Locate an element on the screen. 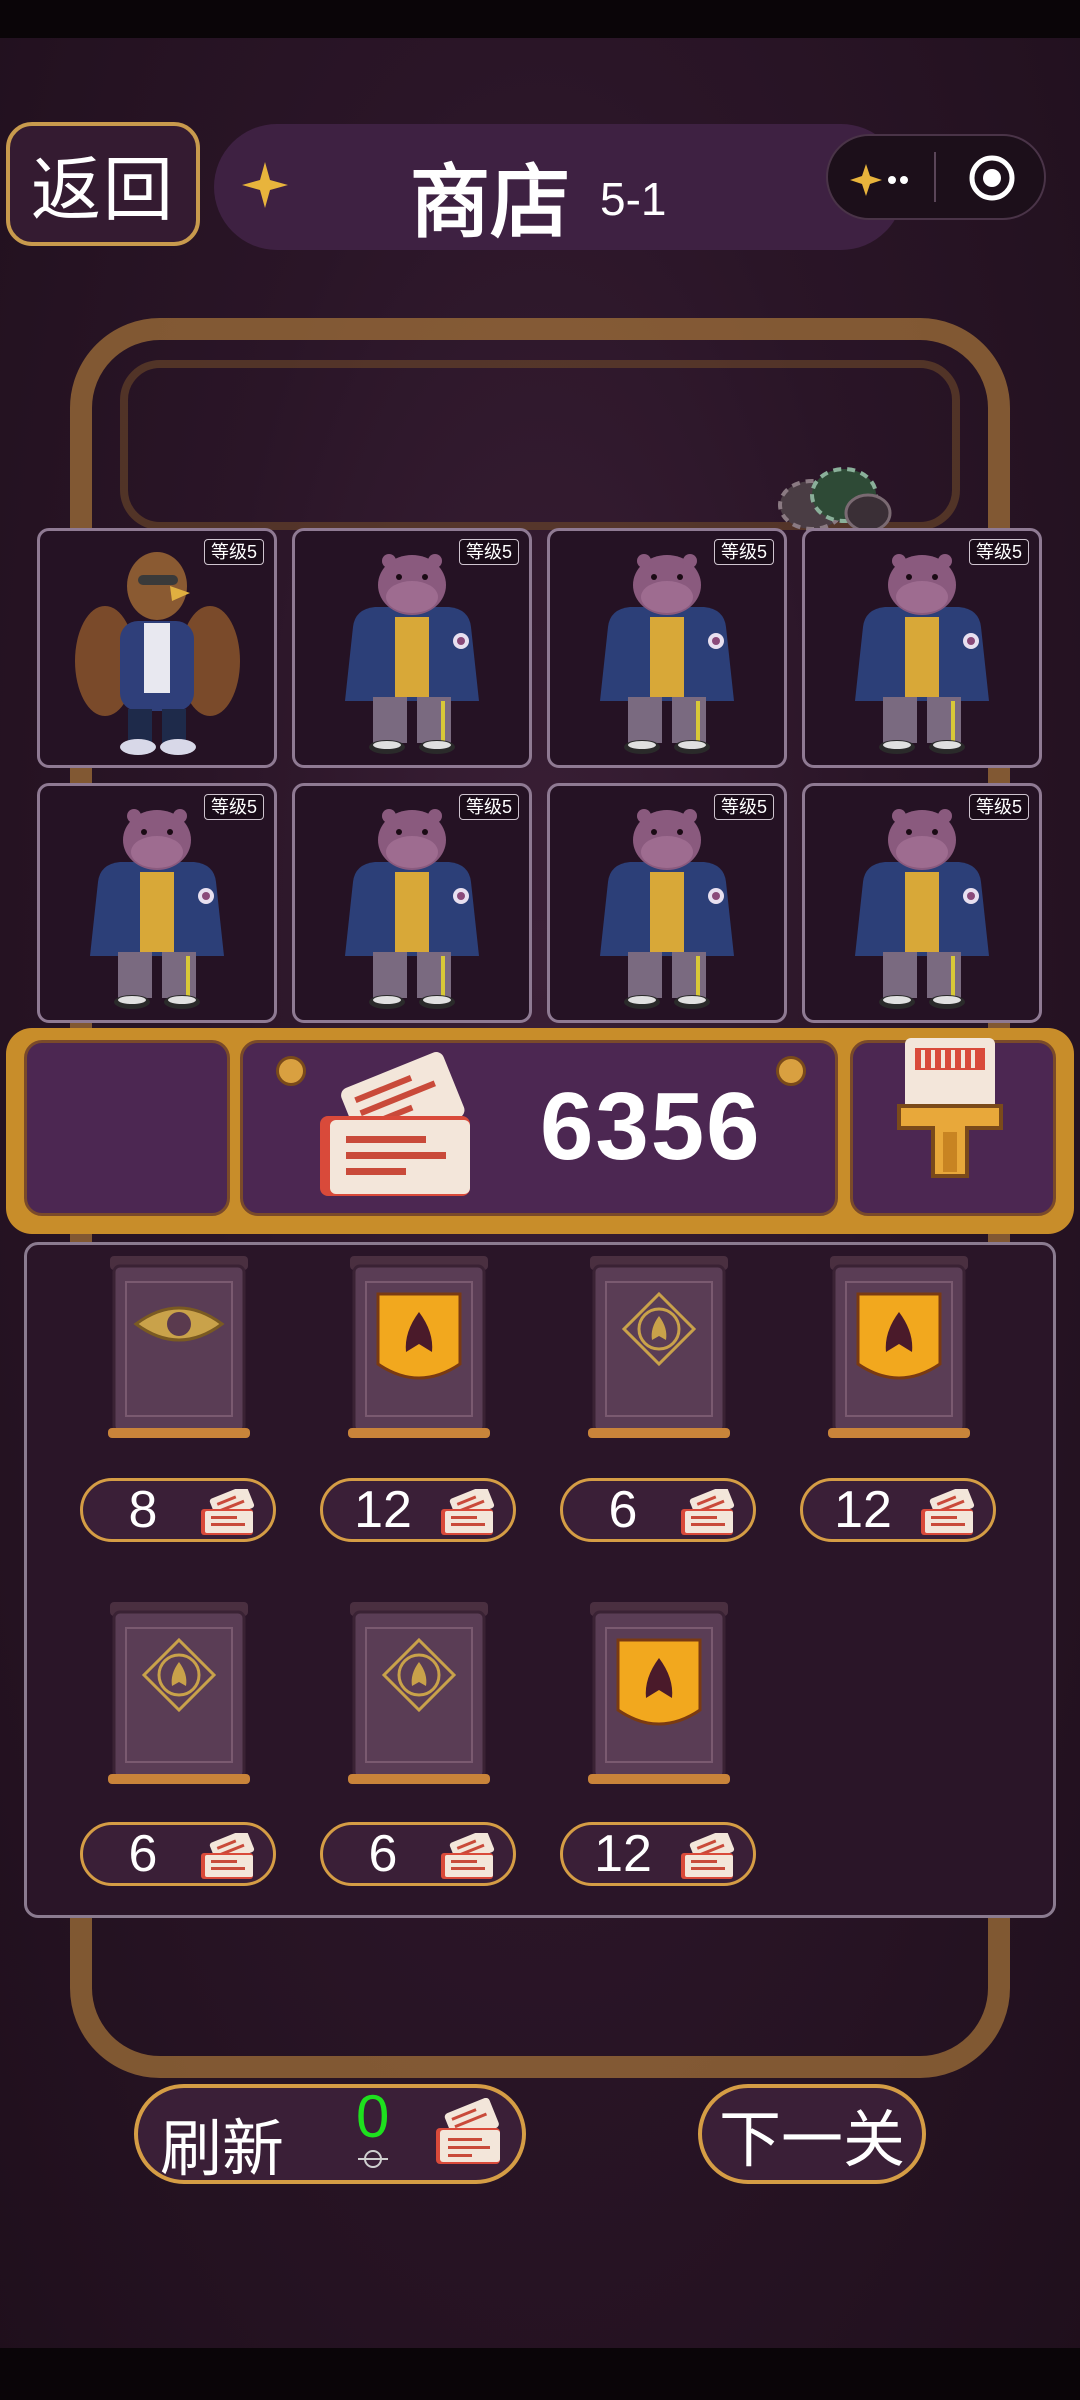 The image size is (1080, 2400). next-level-button: 下一关 is located at coordinates (812, 2134).